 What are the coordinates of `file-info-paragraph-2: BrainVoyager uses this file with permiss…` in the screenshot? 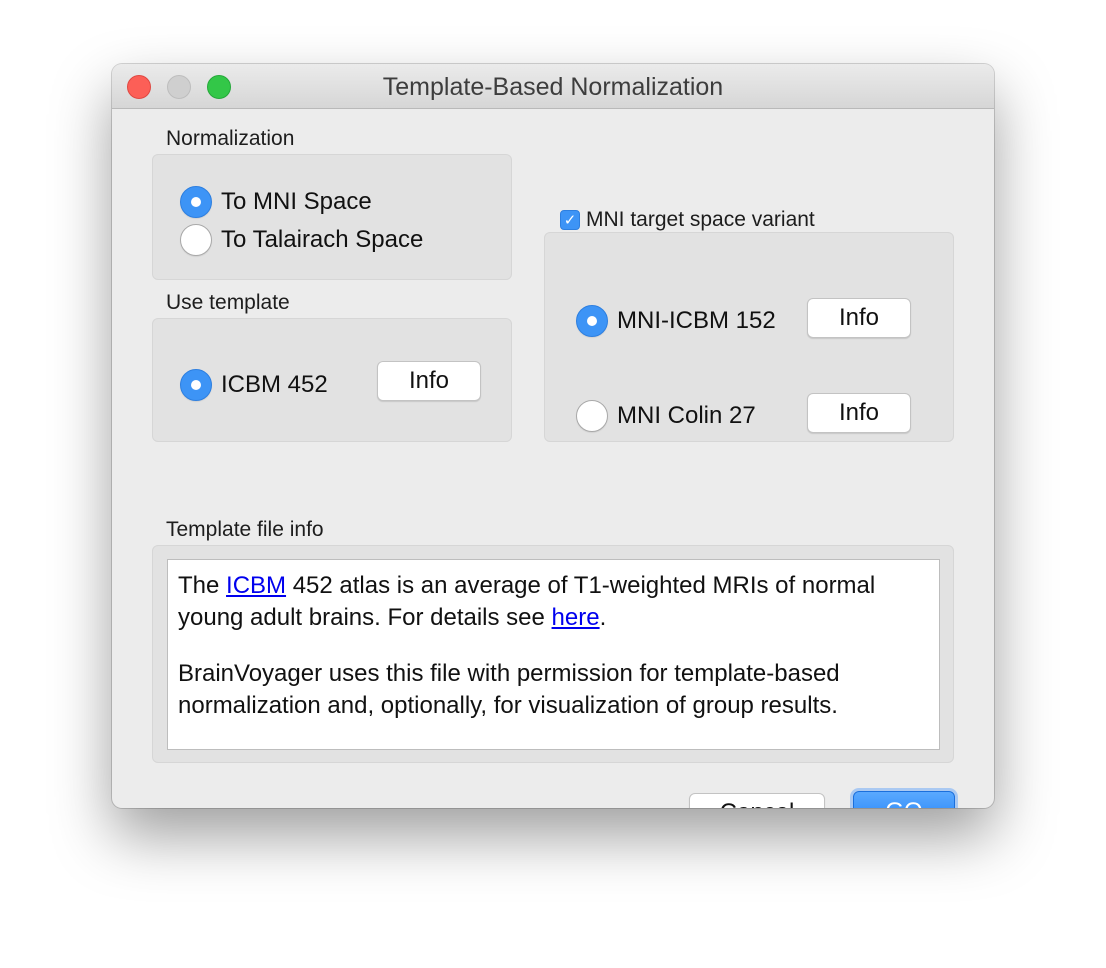 It's located at (509, 689).